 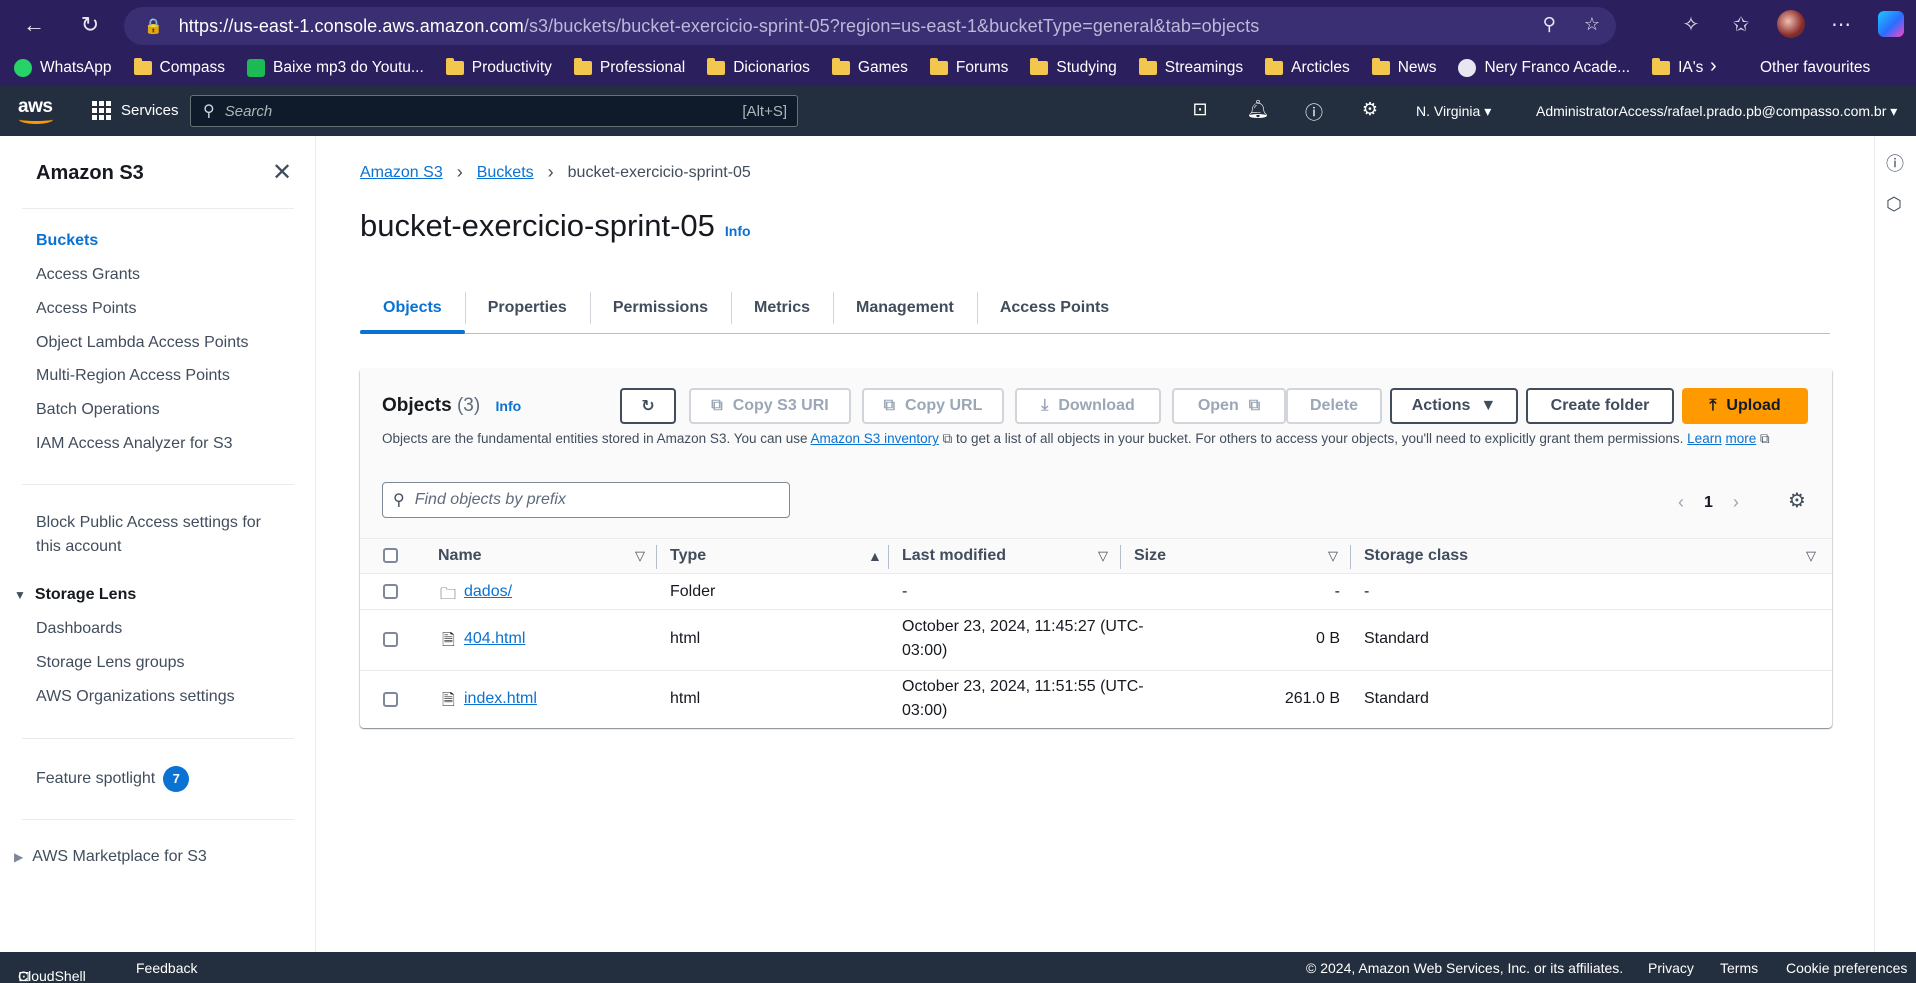 I want to click on column-header-size: Size, so click(x=1150, y=556).